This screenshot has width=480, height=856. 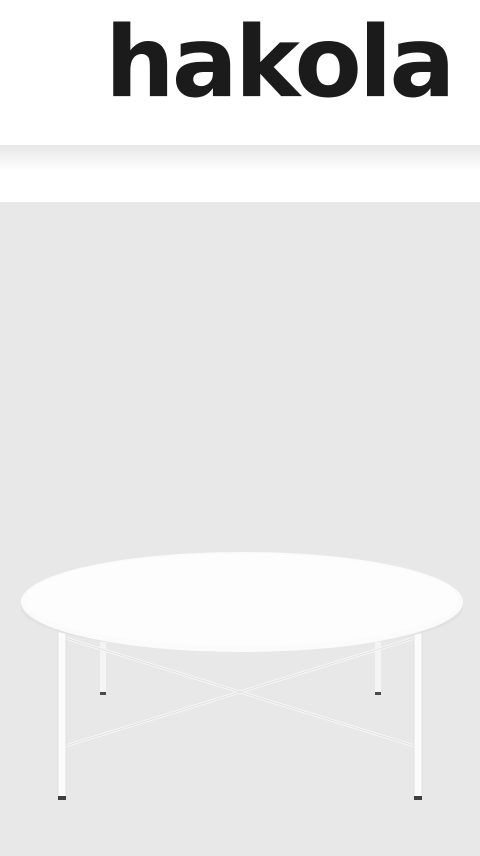 I want to click on table-top-highlight, so click(x=242, y=600).